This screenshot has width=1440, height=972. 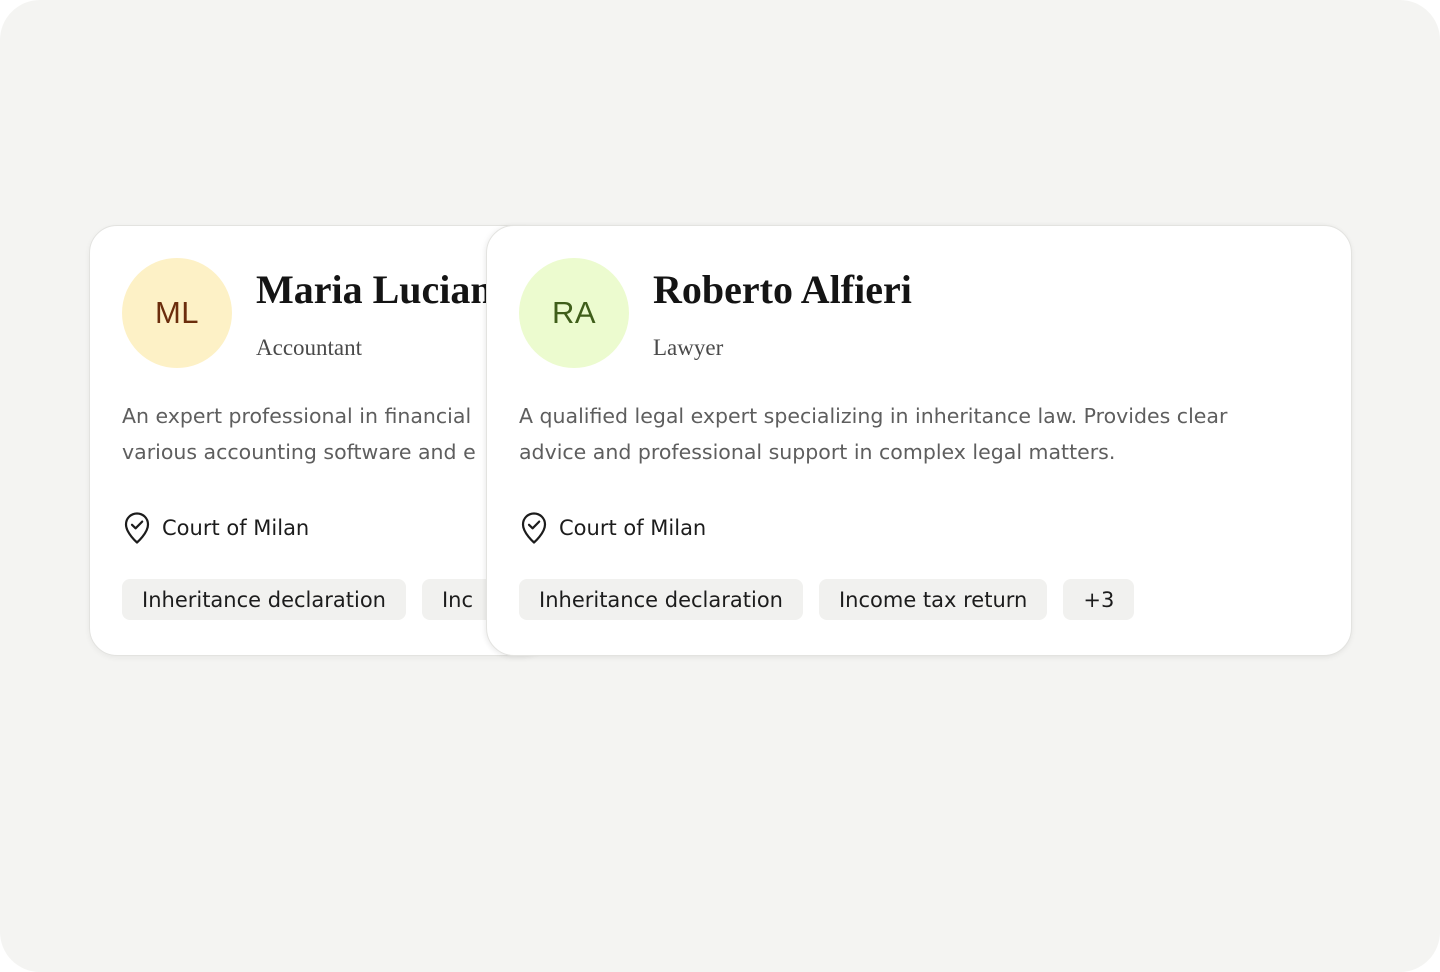 I want to click on profile-name: Maria Luciani, so click(x=380, y=289).